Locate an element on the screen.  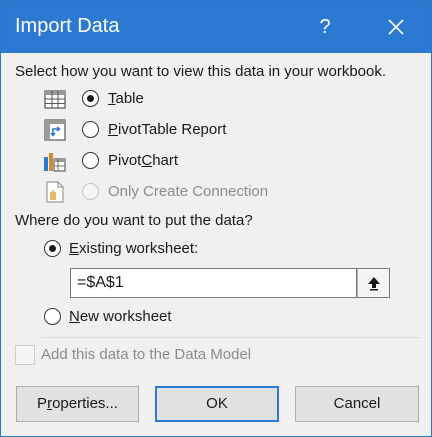
existing-worksheet-radio is located at coordinates (52, 248).